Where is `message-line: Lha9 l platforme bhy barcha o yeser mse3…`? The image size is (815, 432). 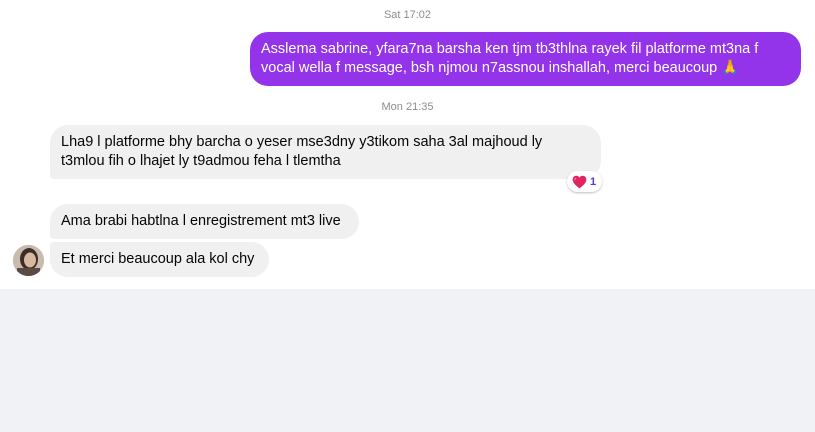
message-line: Lha9 l platforme bhy barcha o yeser mse3… is located at coordinates (302, 142).